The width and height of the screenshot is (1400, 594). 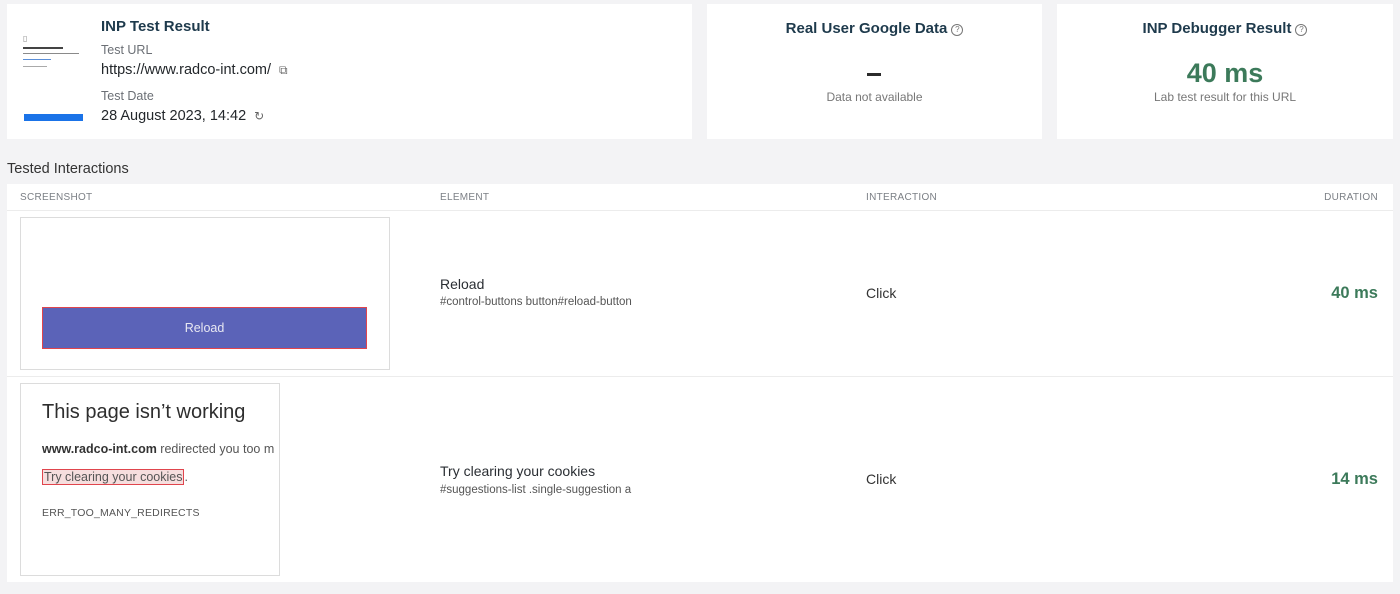 I want to click on column-header-element: ELEMENT, so click(x=465, y=197).